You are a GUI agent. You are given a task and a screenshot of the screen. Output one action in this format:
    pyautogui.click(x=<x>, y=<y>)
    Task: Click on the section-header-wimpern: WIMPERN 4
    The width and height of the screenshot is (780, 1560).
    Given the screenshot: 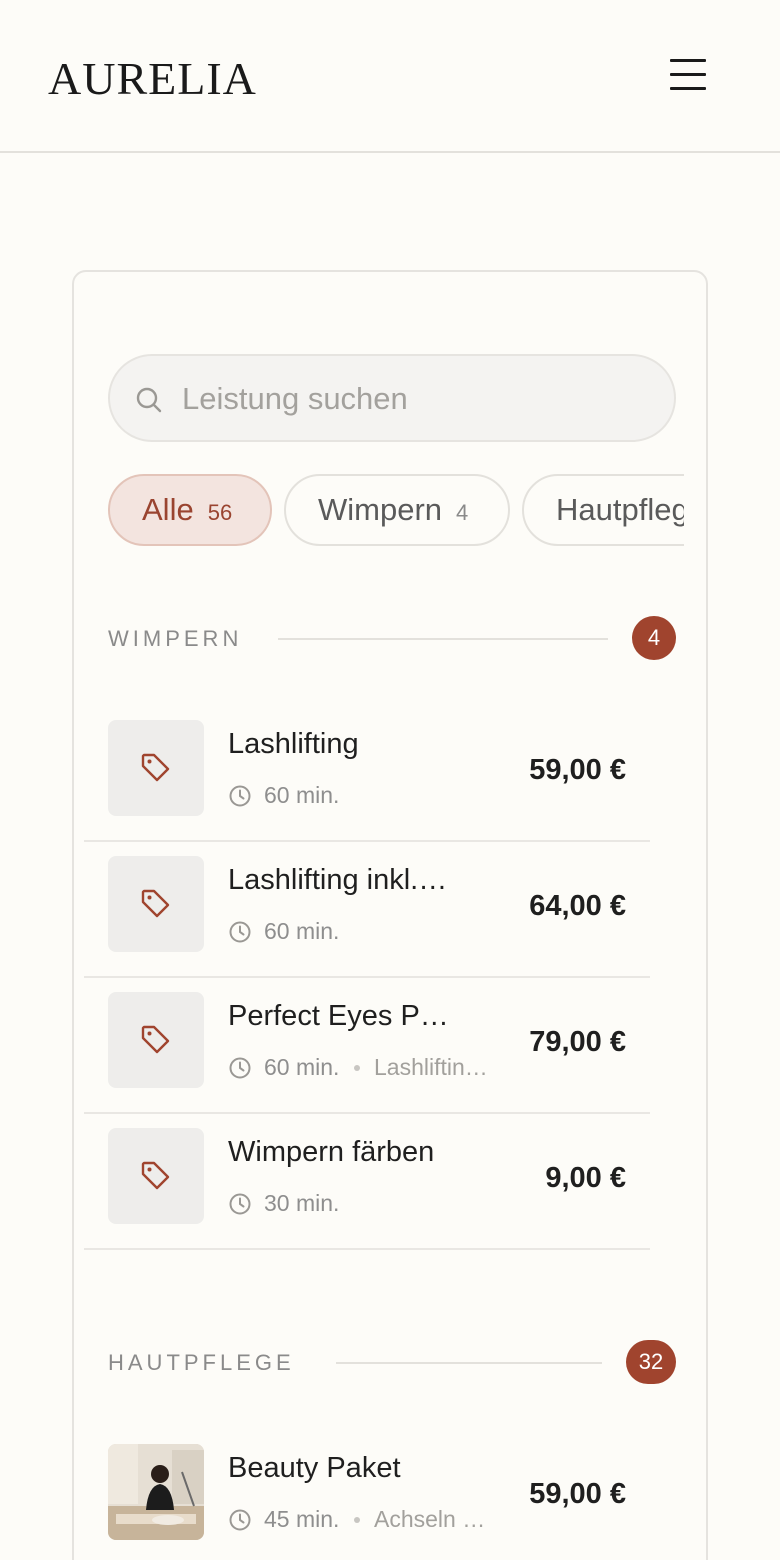 What is the action you would take?
    pyautogui.click(x=392, y=639)
    